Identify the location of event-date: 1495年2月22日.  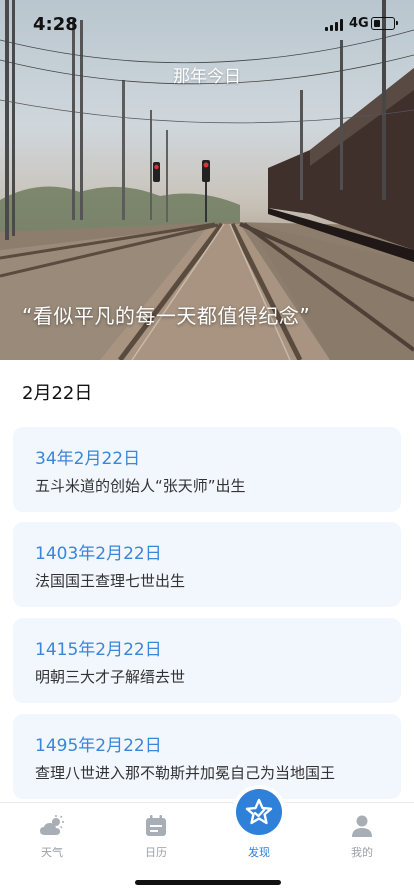
(98, 746).